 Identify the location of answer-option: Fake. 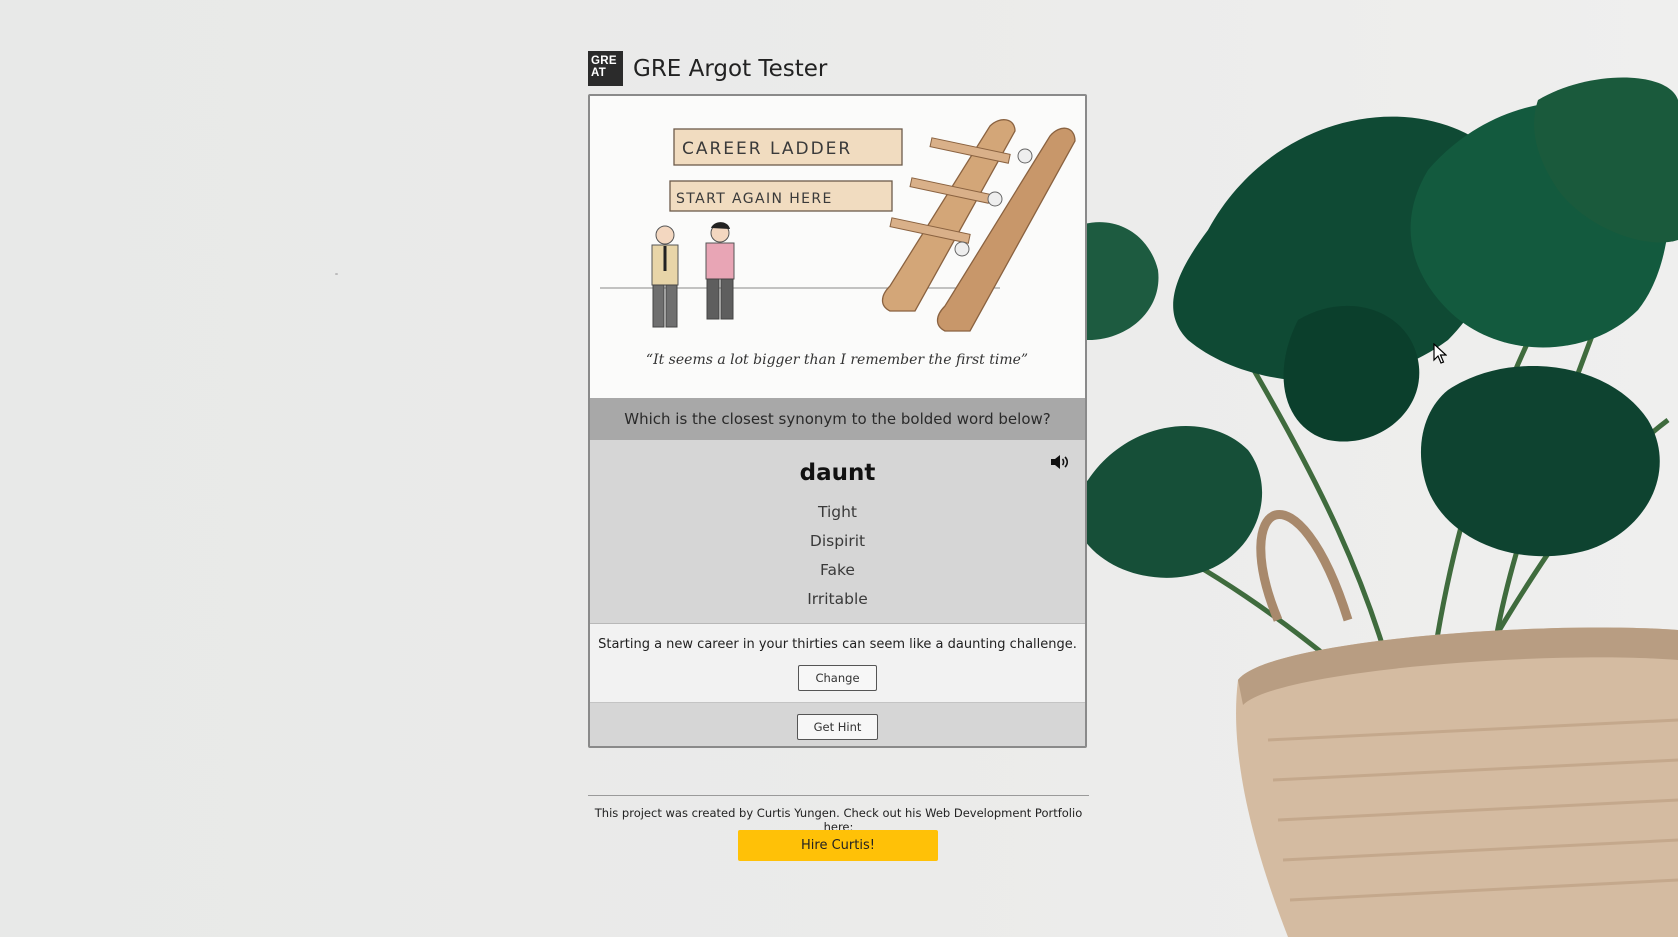
(837, 570).